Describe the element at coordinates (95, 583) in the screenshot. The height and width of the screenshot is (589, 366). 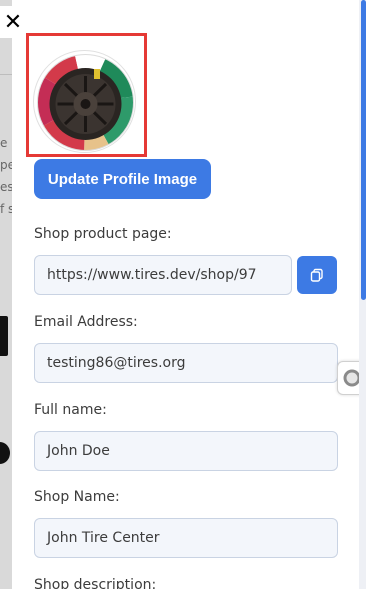
I see `shop-description-label: Shop description:` at that location.